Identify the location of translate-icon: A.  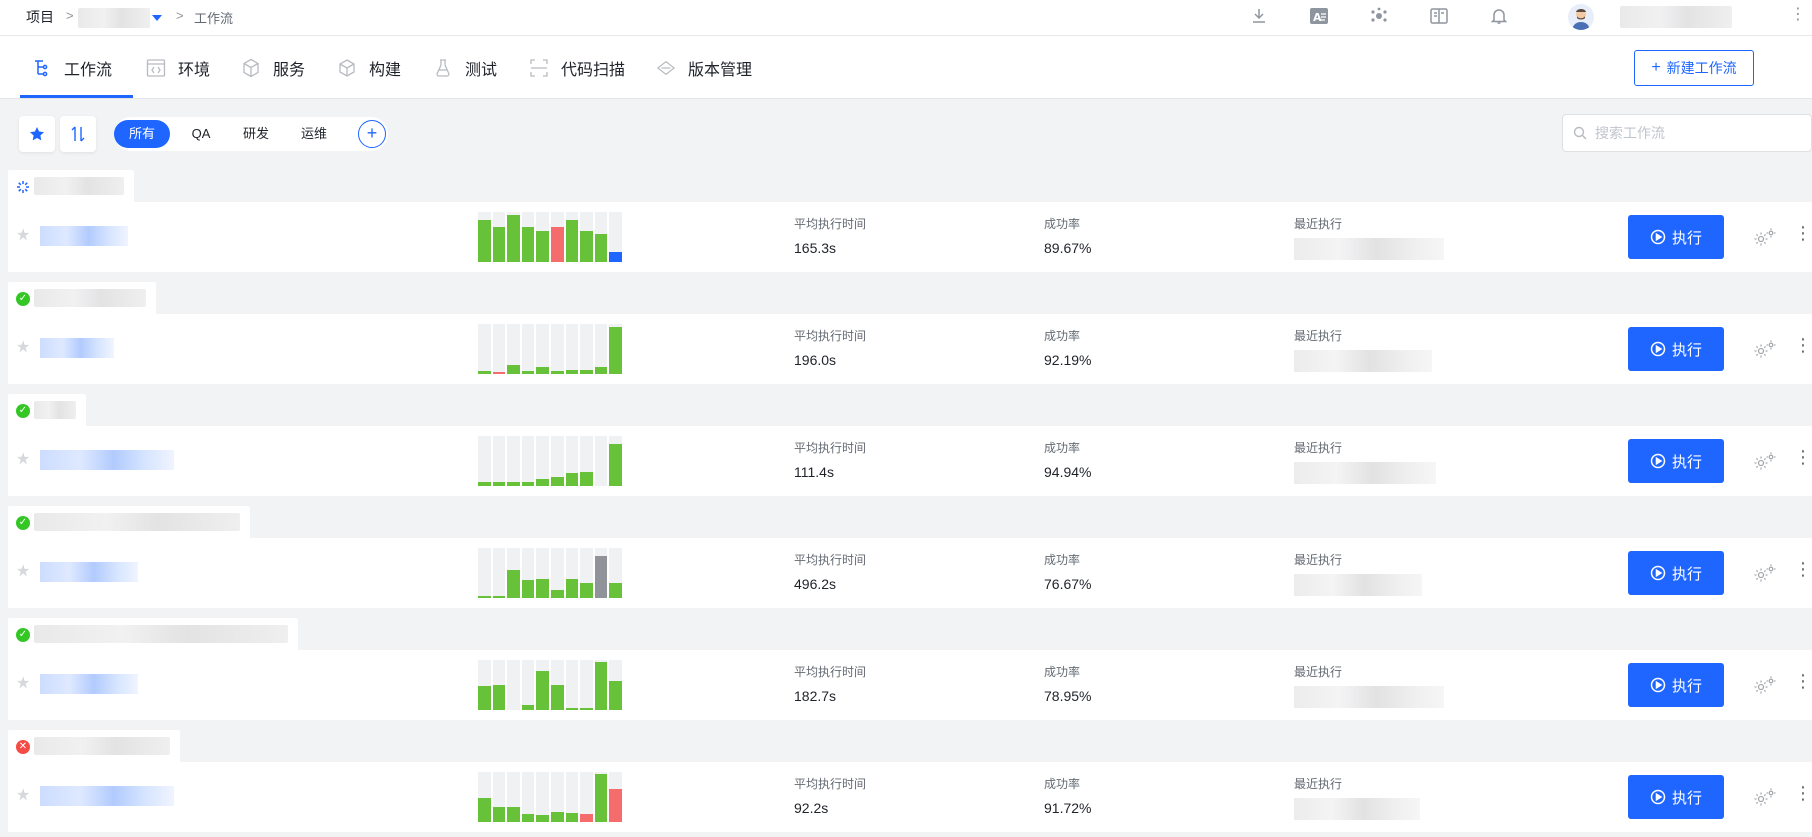
(1319, 16).